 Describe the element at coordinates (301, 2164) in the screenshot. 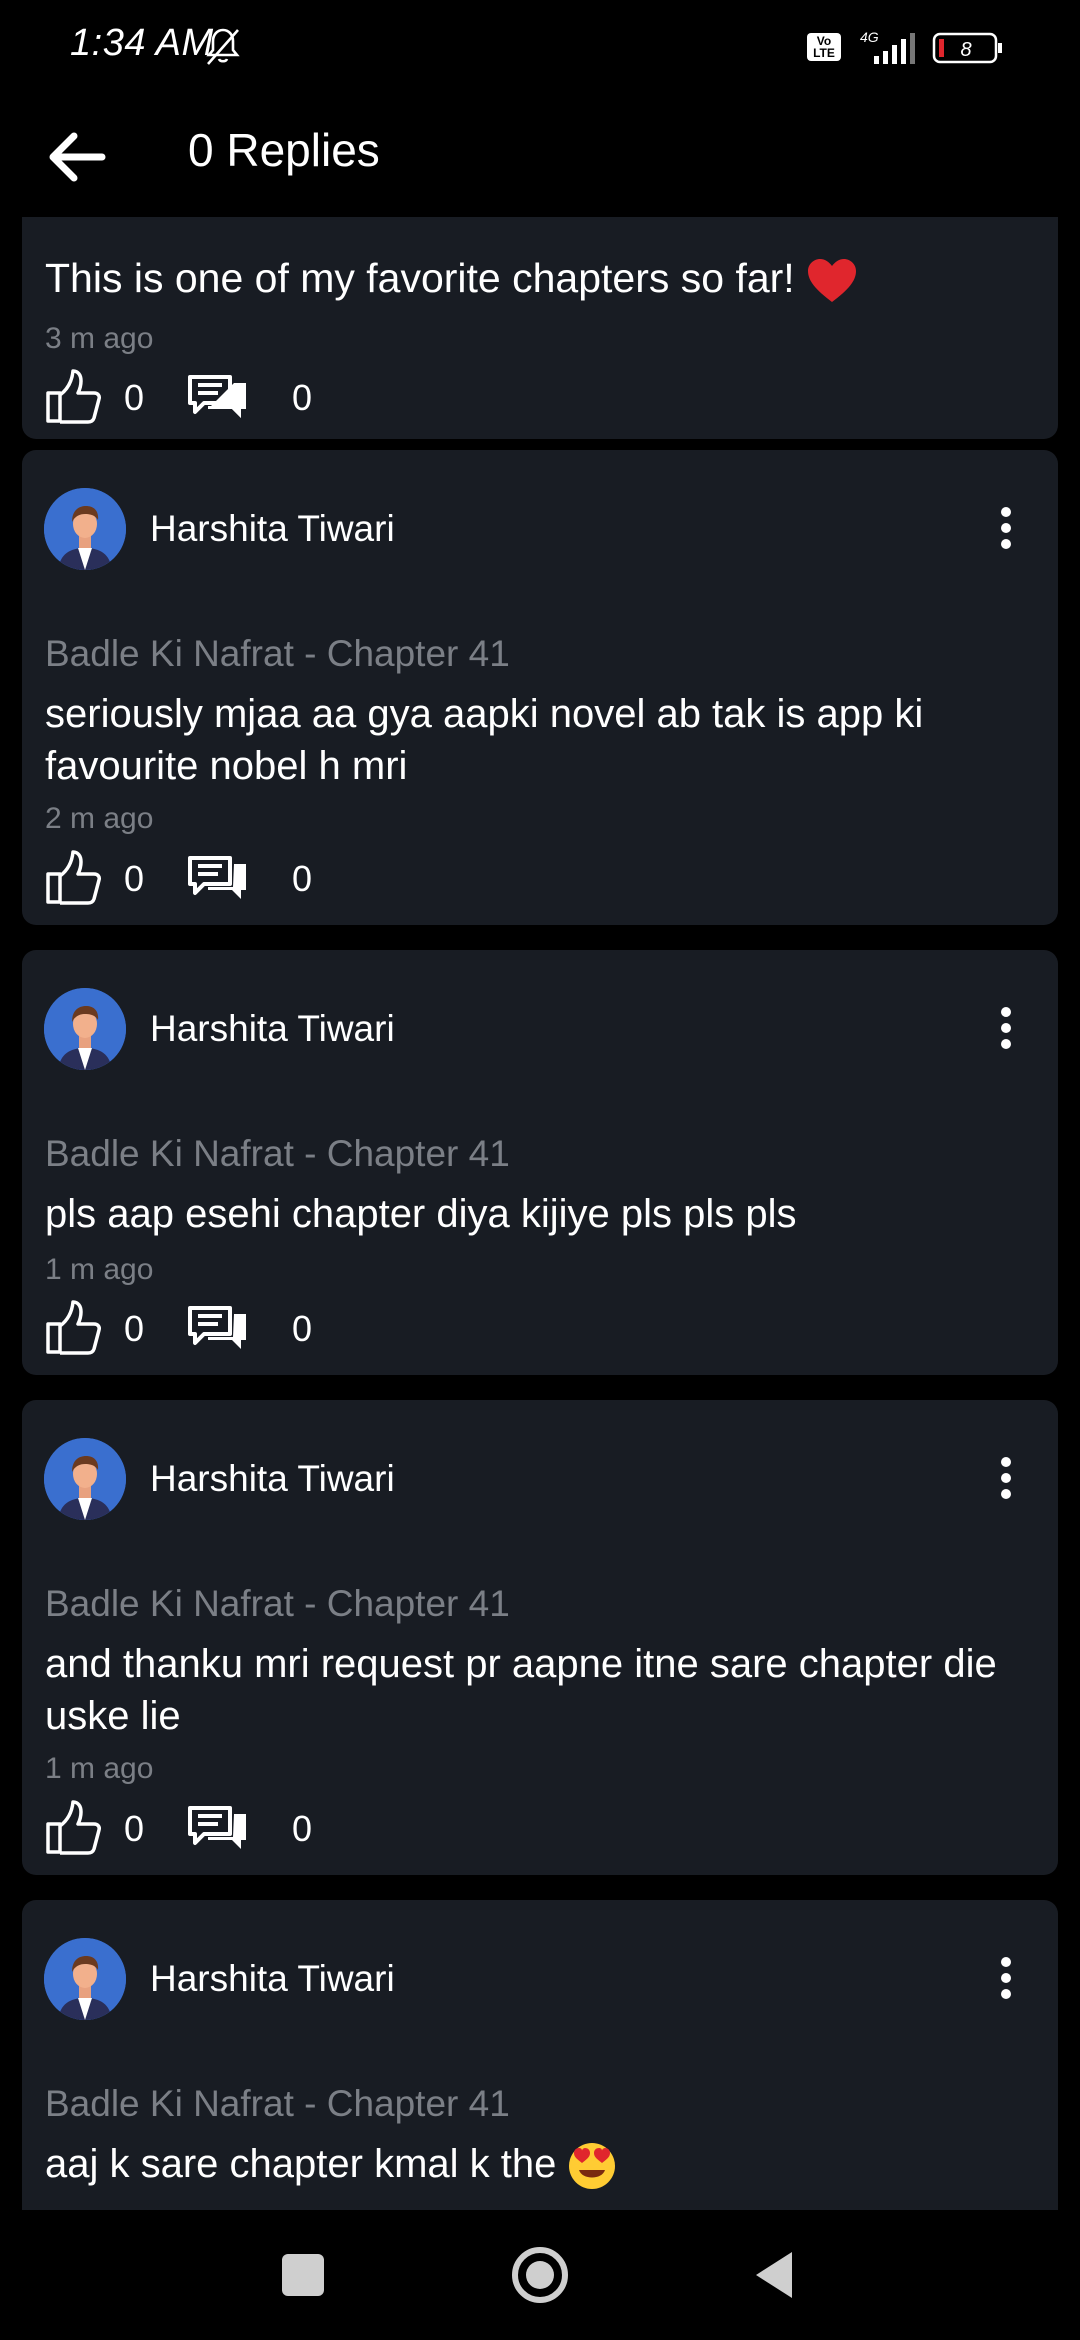

I see `comment-body: aaj k sare chapter kmal k the` at that location.